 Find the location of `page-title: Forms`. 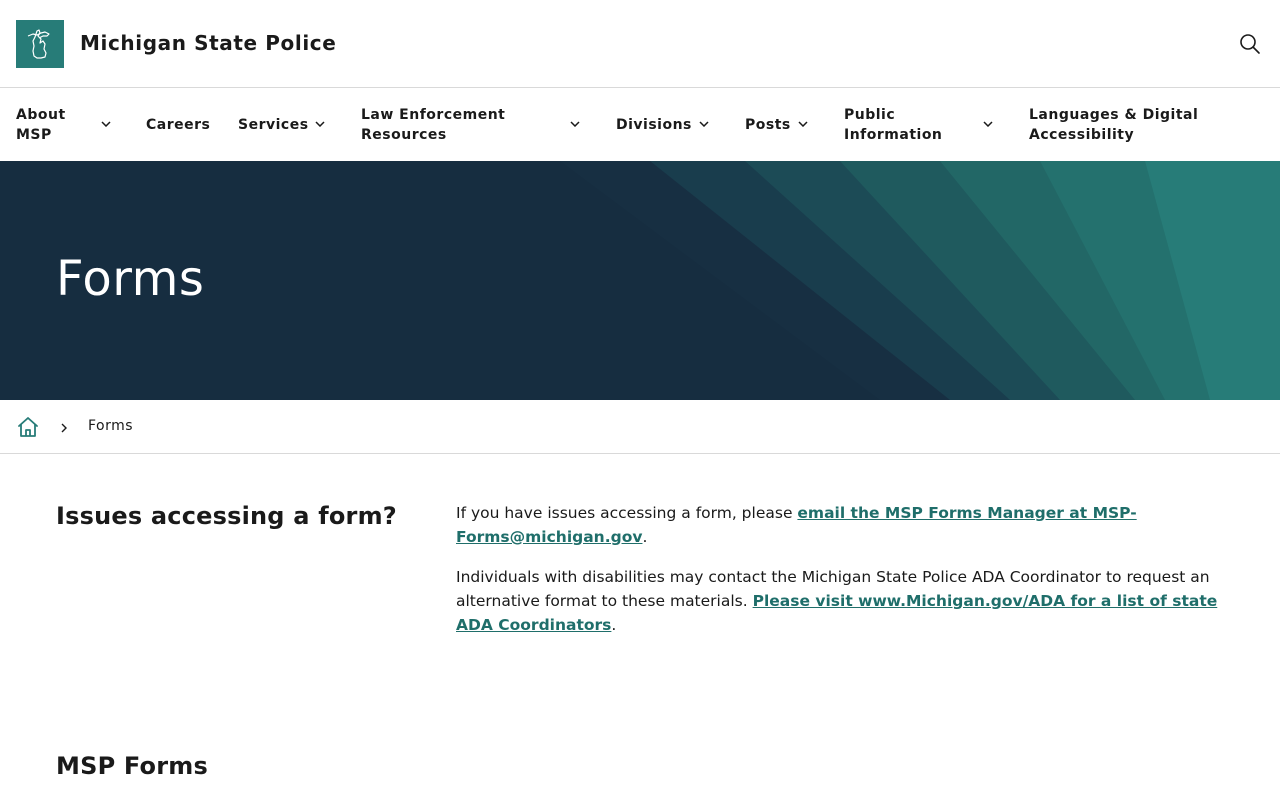

page-title: Forms is located at coordinates (130, 279).